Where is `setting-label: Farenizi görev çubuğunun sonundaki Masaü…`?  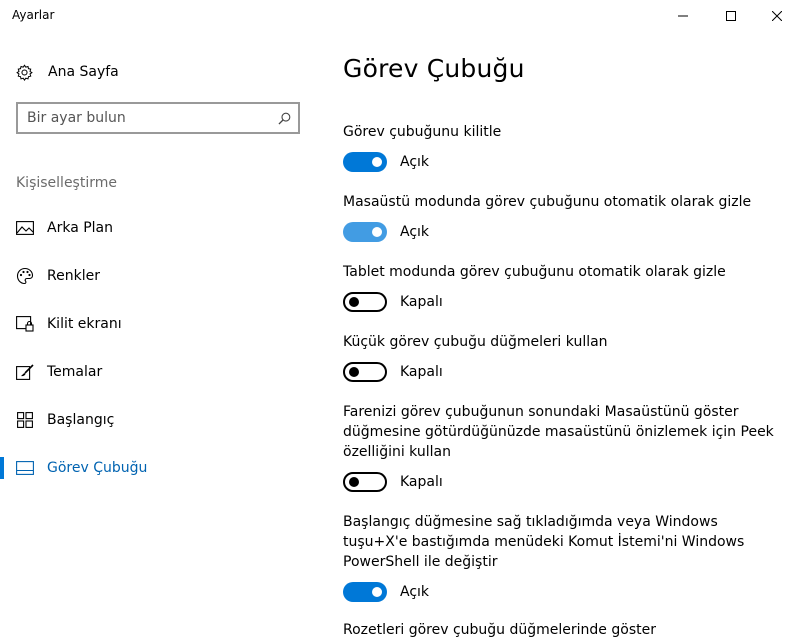
setting-label: Farenizi görev çubuğunun sonundaki Masaü… is located at coordinates (558, 432).